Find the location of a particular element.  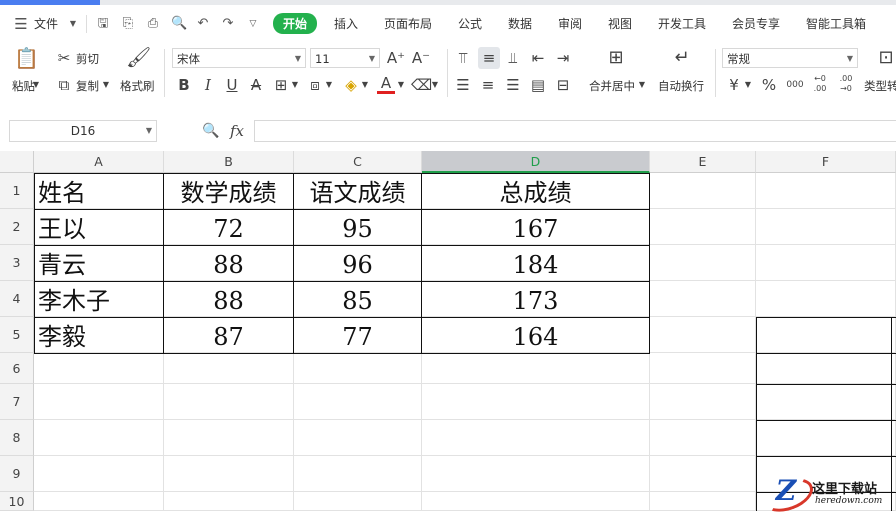

cell-b9 is located at coordinates (229, 474).